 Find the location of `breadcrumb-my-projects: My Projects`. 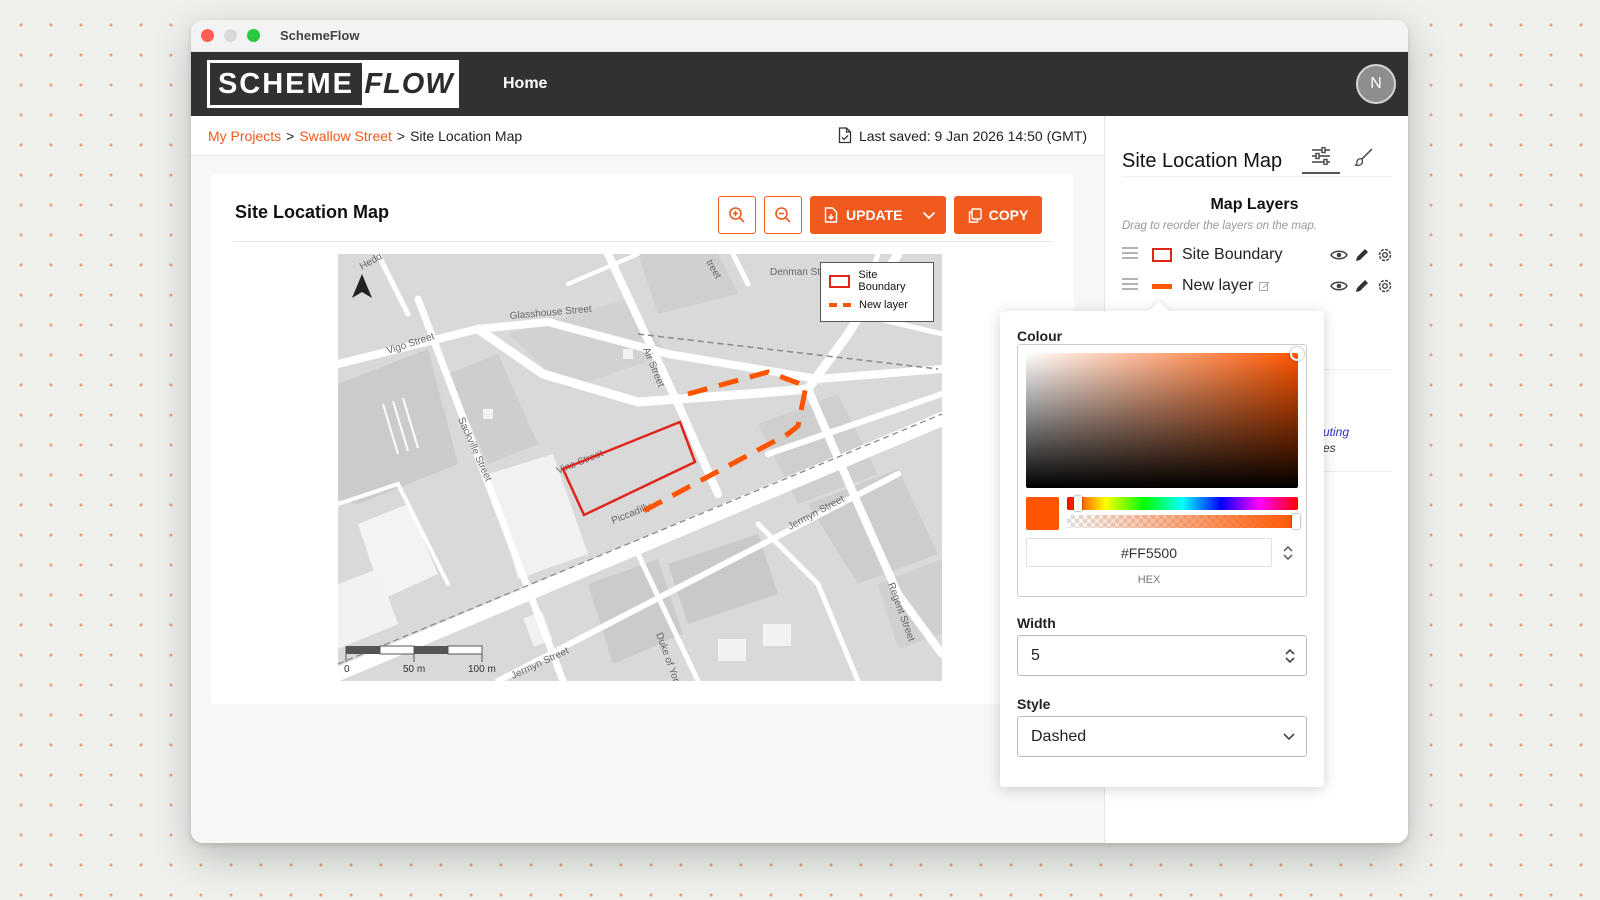

breadcrumb-my-projects: My Projects is located at coordinates (244, 136).